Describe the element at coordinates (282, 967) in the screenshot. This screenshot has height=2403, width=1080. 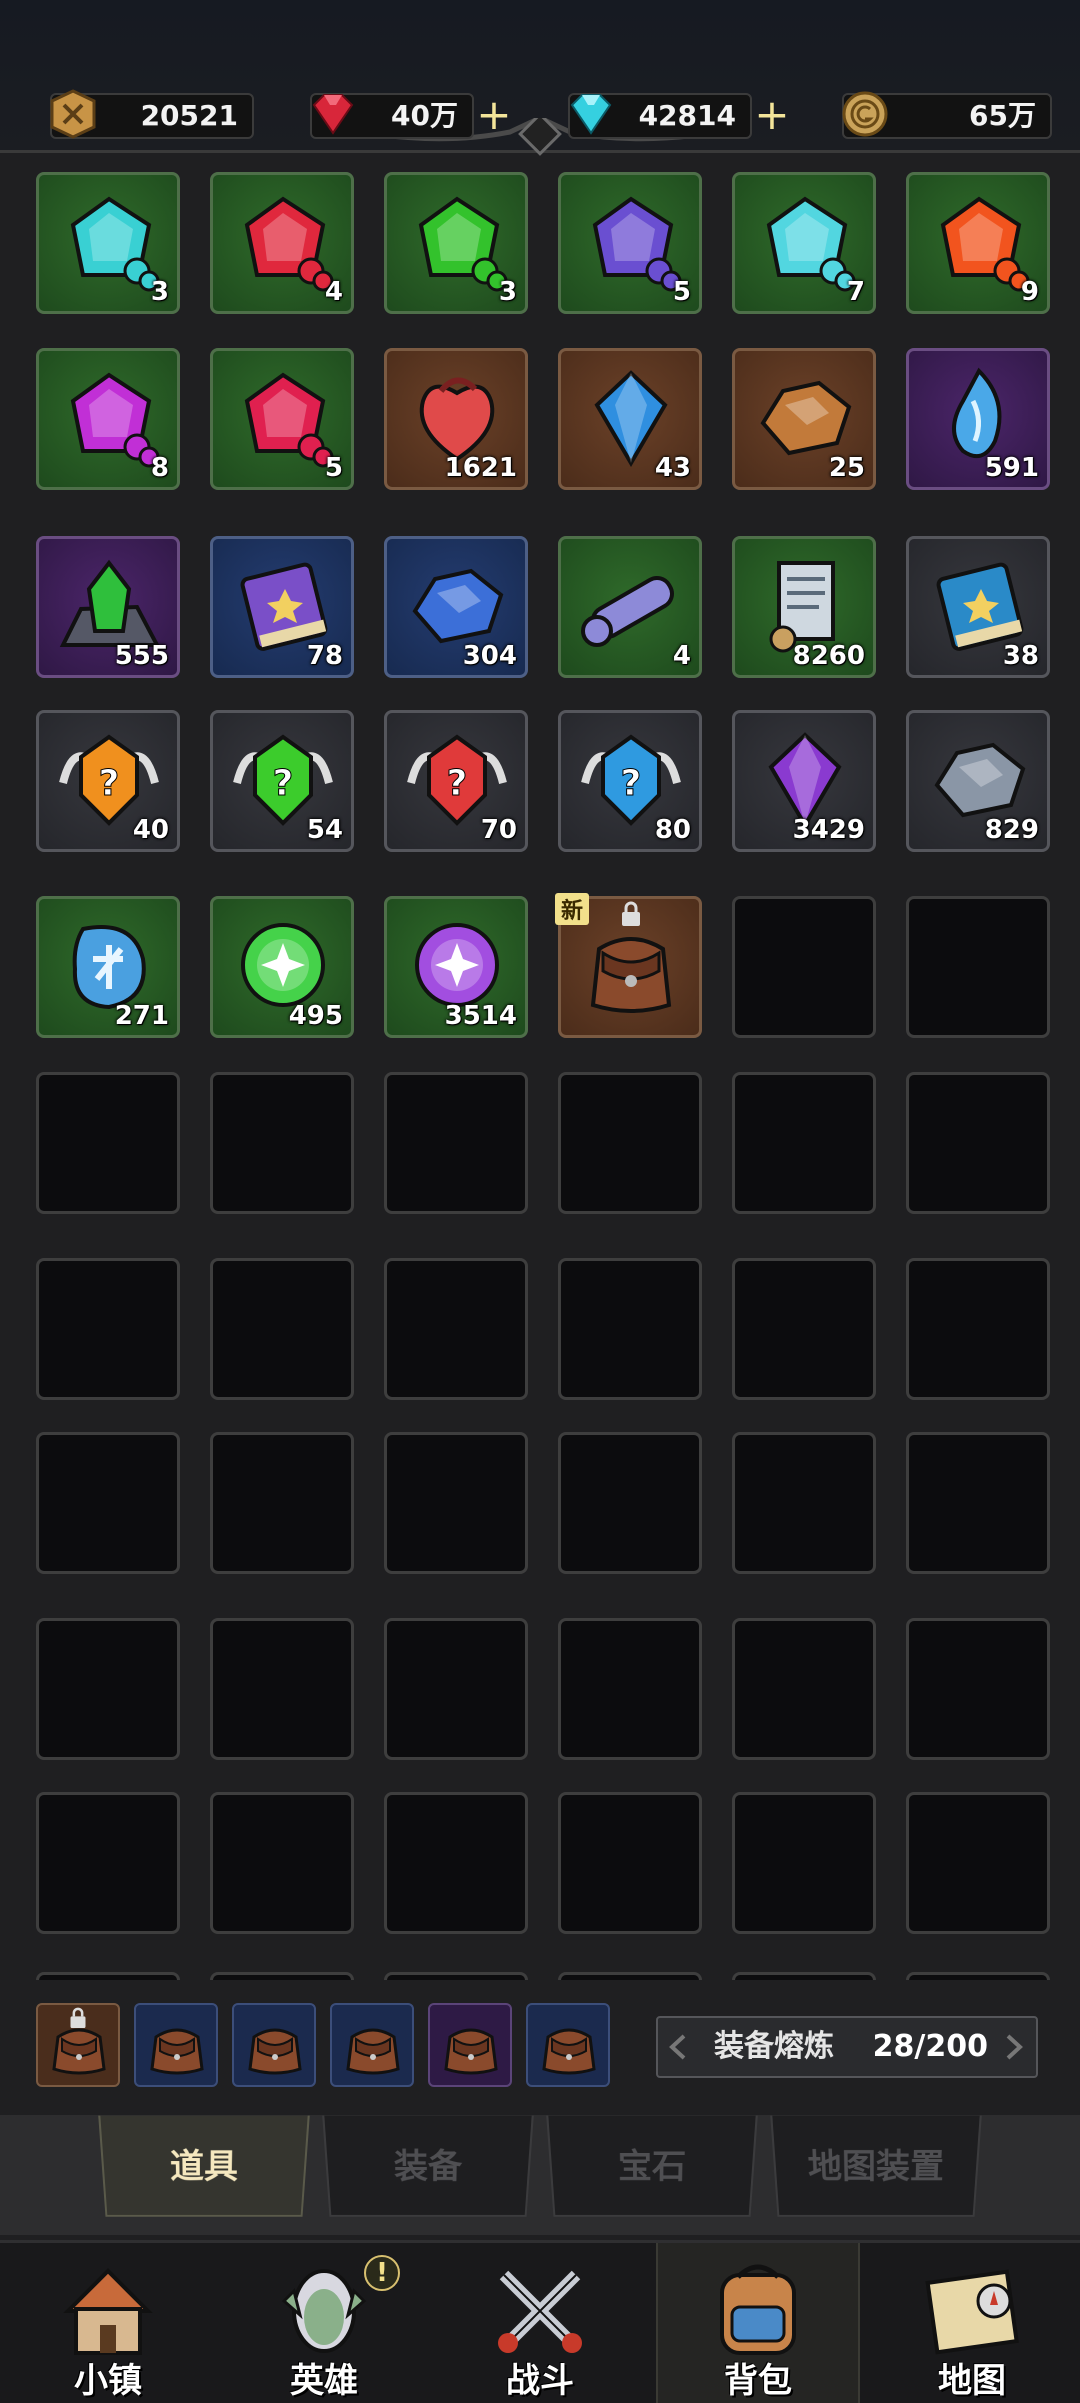
I see `inventory-item: 495` at that location.